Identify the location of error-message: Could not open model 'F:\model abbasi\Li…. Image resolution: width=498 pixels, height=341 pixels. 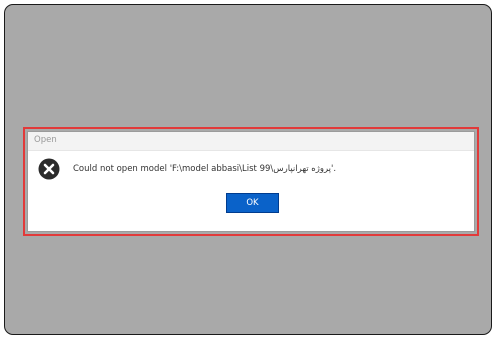
(205, 169).